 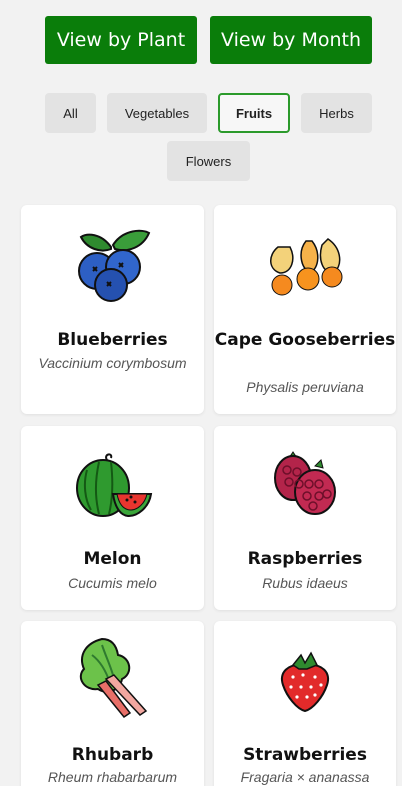 What do you see at coordinates (112, 309) in the screenshot?
I see `plant-card-blueberries: Blueberries Vaccinium corymbosum` at bounding box center [112, 309].